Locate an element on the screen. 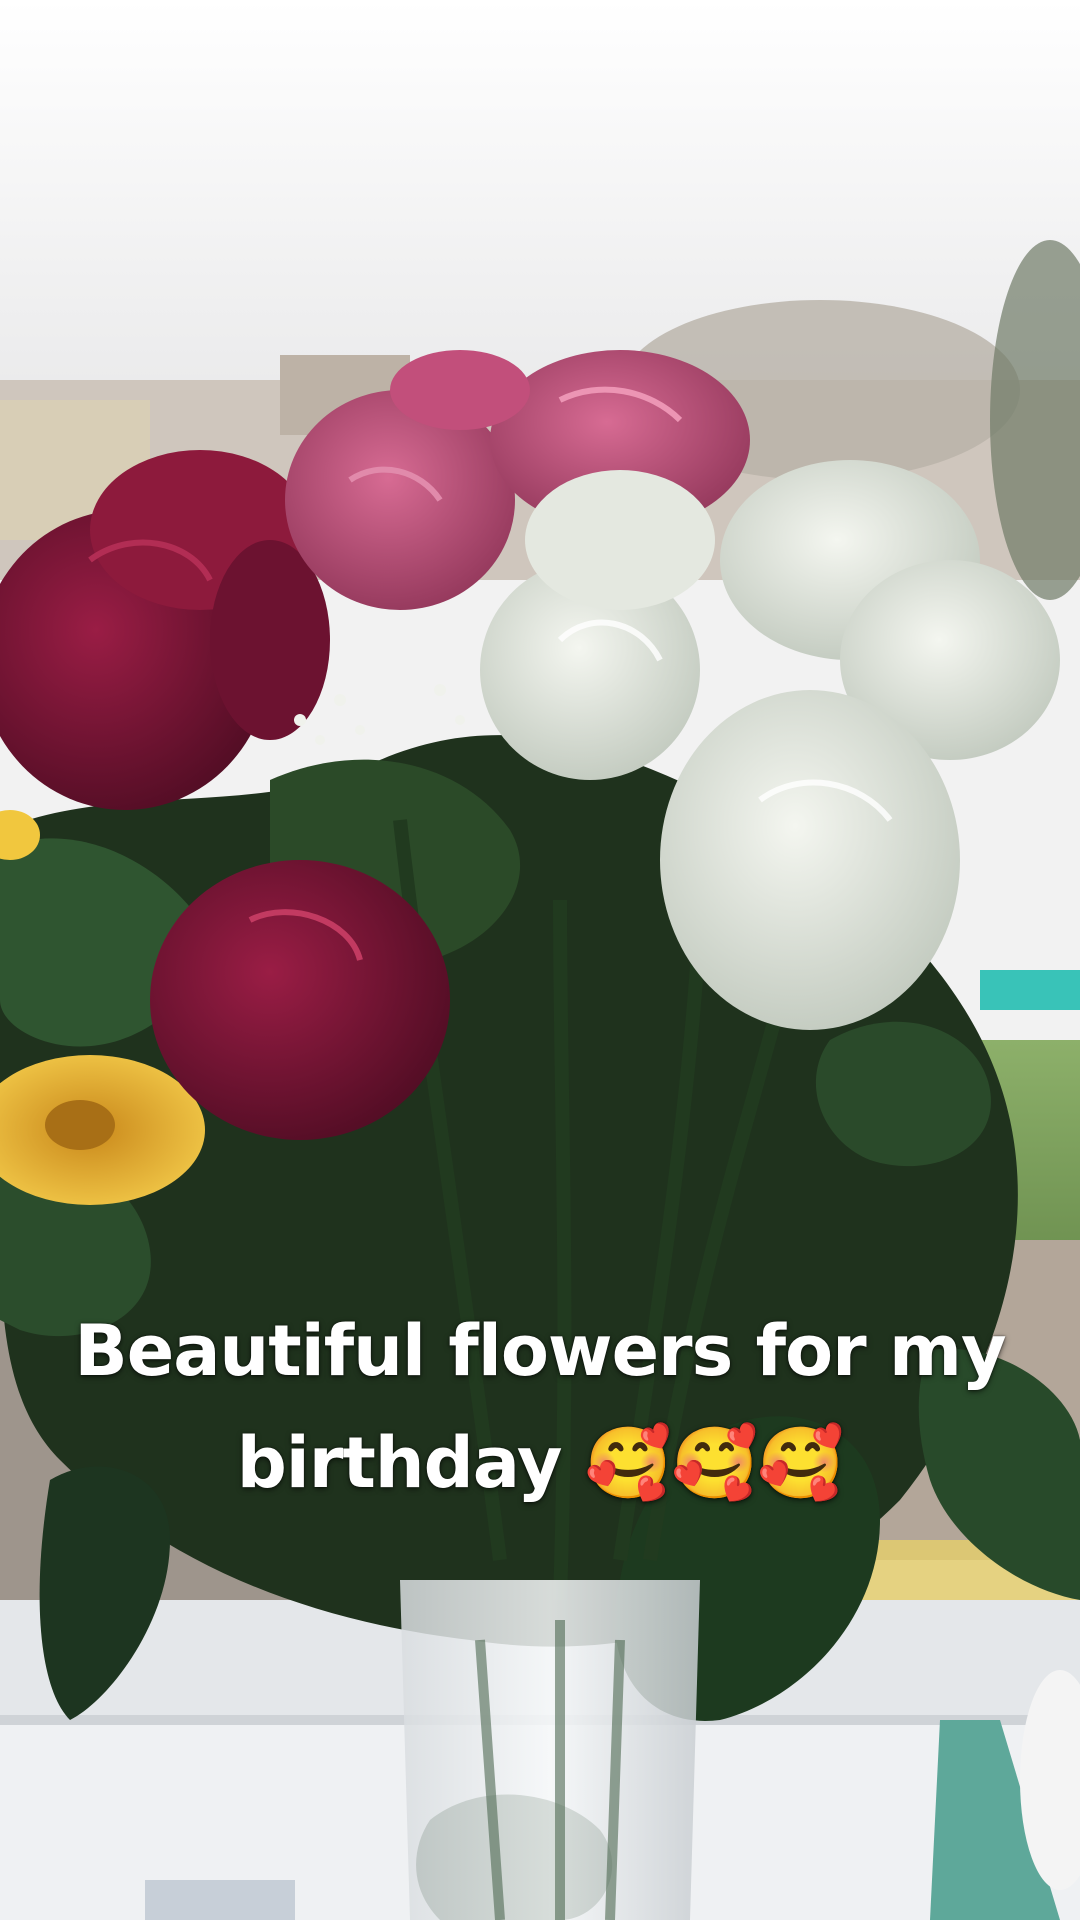  teal-rail is located at coordinates (1030, 990).